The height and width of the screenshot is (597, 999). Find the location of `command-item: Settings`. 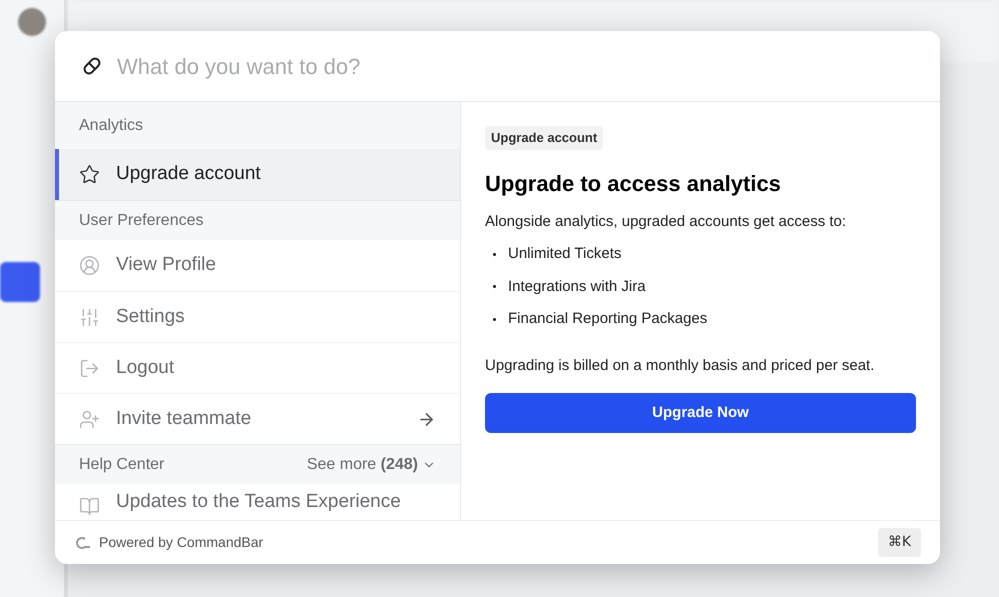

command-item: Settings is located at coordinates (257, 316).